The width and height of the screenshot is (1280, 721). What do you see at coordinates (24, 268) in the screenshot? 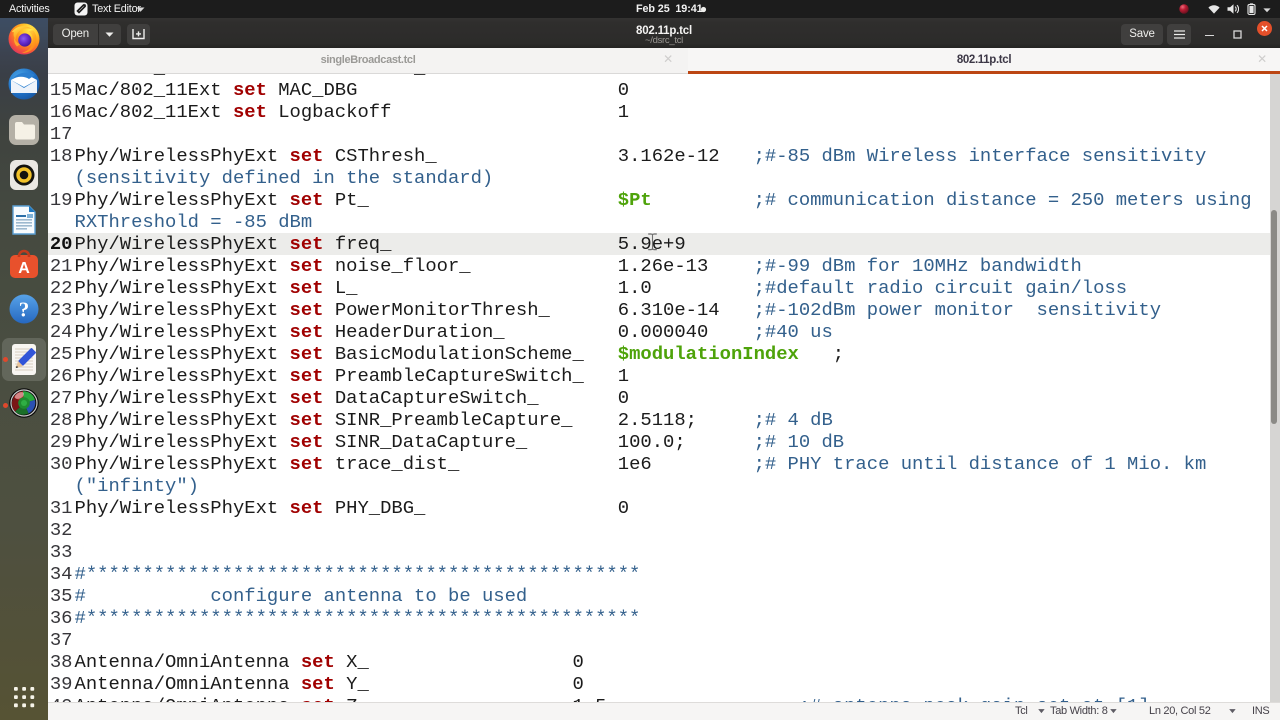
I see `svg-text: A` at bounding box center [24, 268].